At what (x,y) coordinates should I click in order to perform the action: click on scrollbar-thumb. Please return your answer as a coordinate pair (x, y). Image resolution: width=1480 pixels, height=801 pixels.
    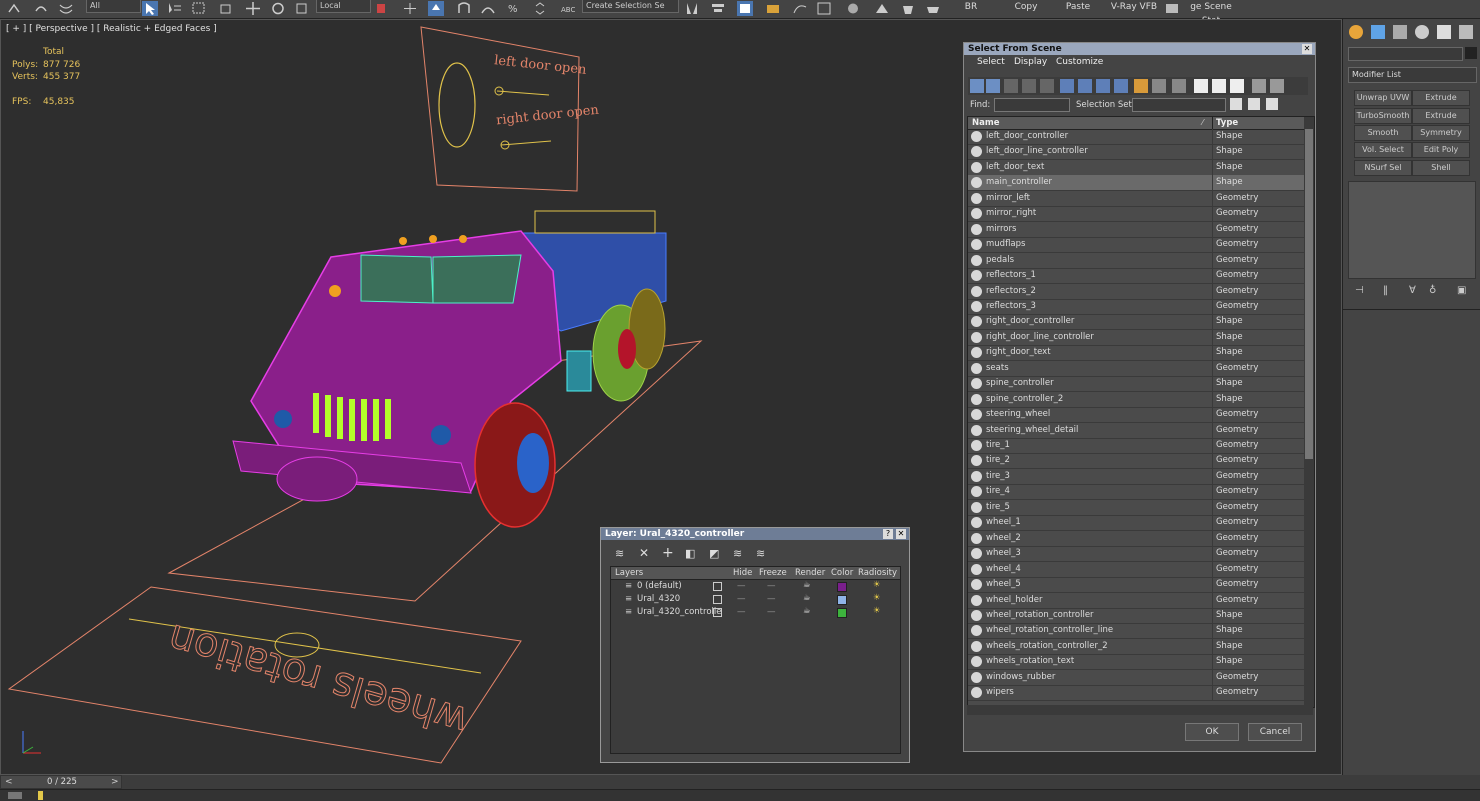
    Looking at the image, I should click on (1309, 294).